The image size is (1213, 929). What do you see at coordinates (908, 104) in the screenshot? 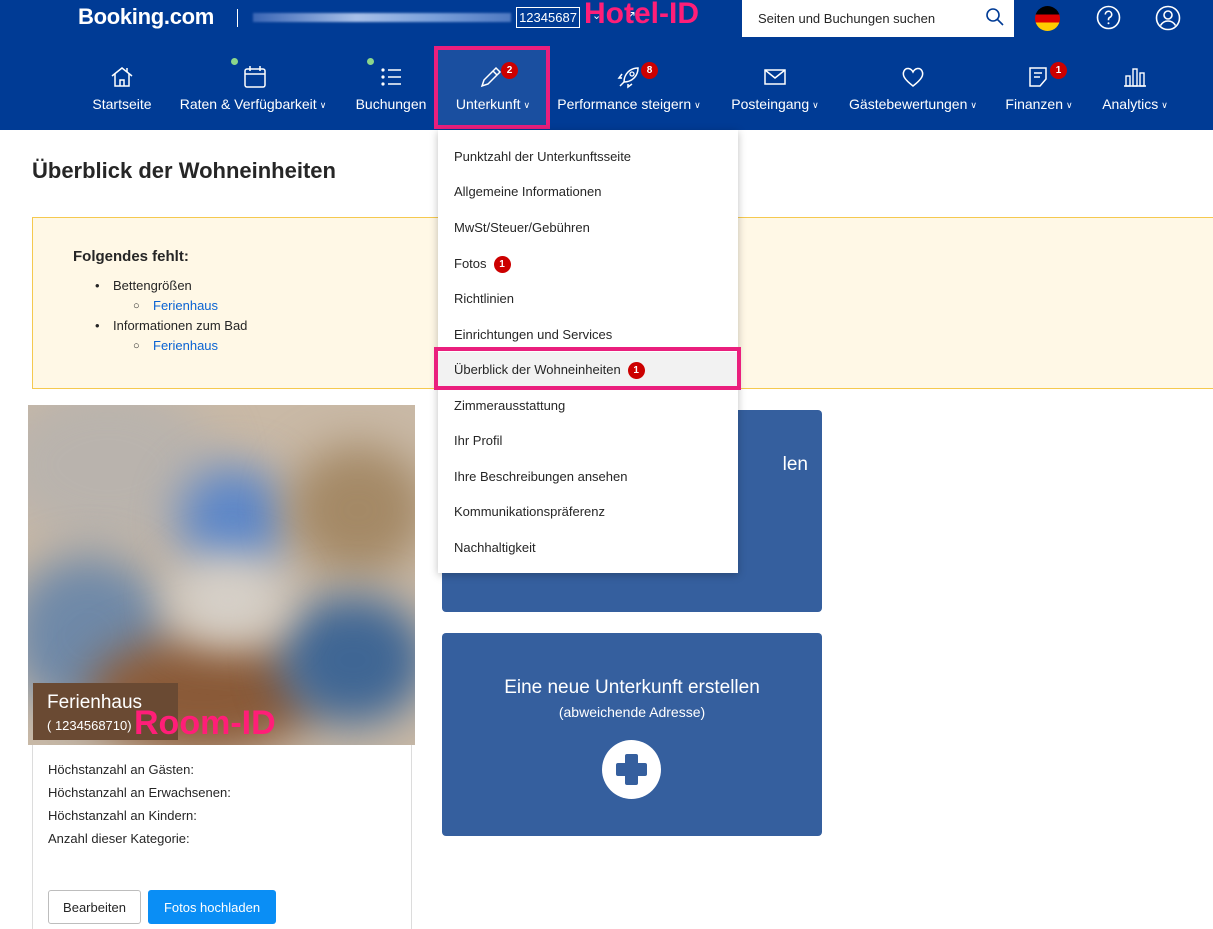
I see `nav-label-text: Gästebewertungen` at bounding box center [908, 104].